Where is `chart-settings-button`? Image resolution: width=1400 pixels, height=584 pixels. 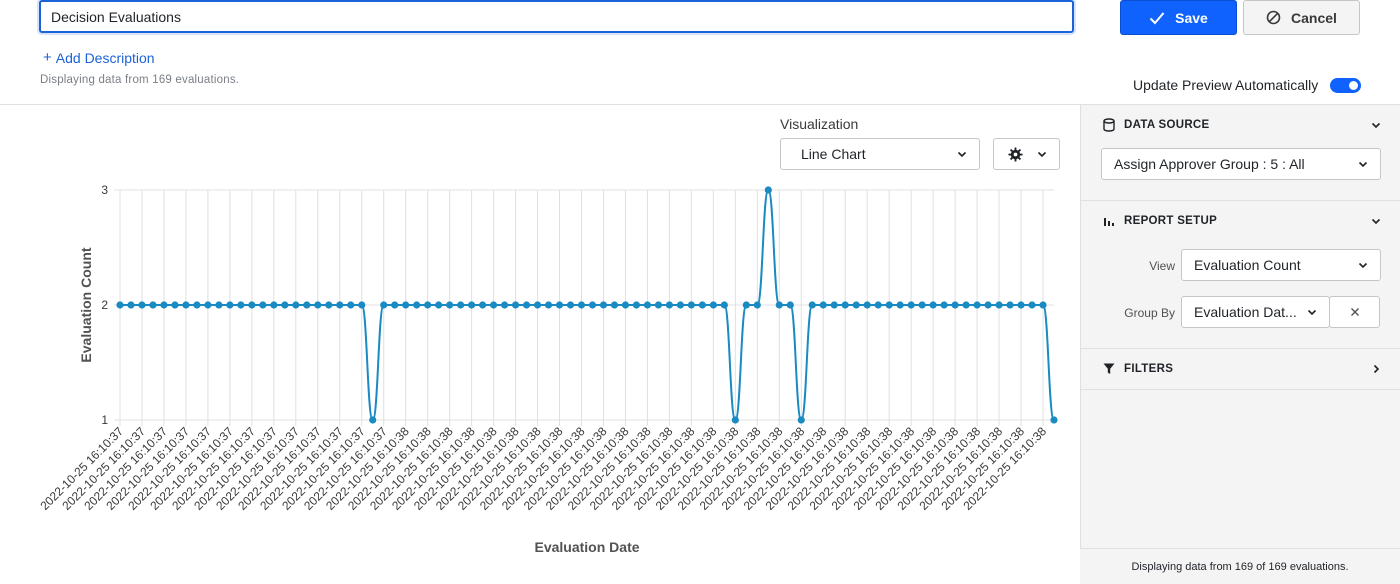
chart-settings-button is located at coordinates (1026, 154).